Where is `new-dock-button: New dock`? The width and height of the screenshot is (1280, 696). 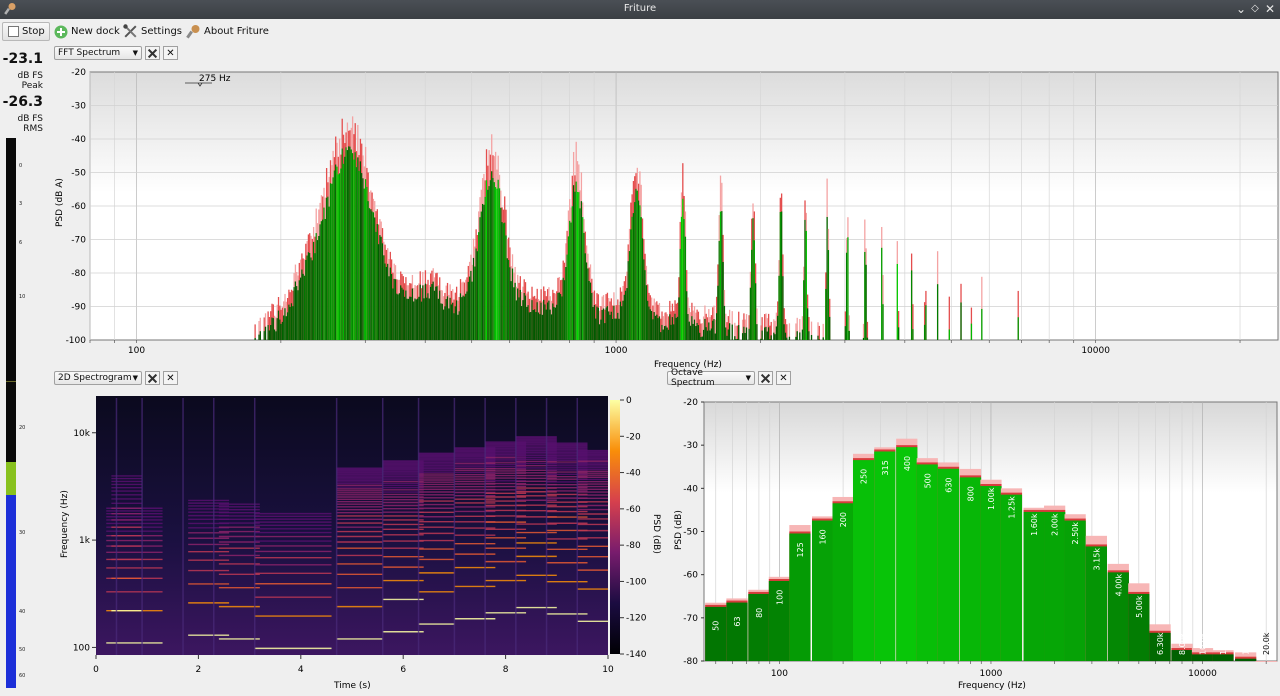 new-dock-button: New dock is located at coordinates (87, 31).